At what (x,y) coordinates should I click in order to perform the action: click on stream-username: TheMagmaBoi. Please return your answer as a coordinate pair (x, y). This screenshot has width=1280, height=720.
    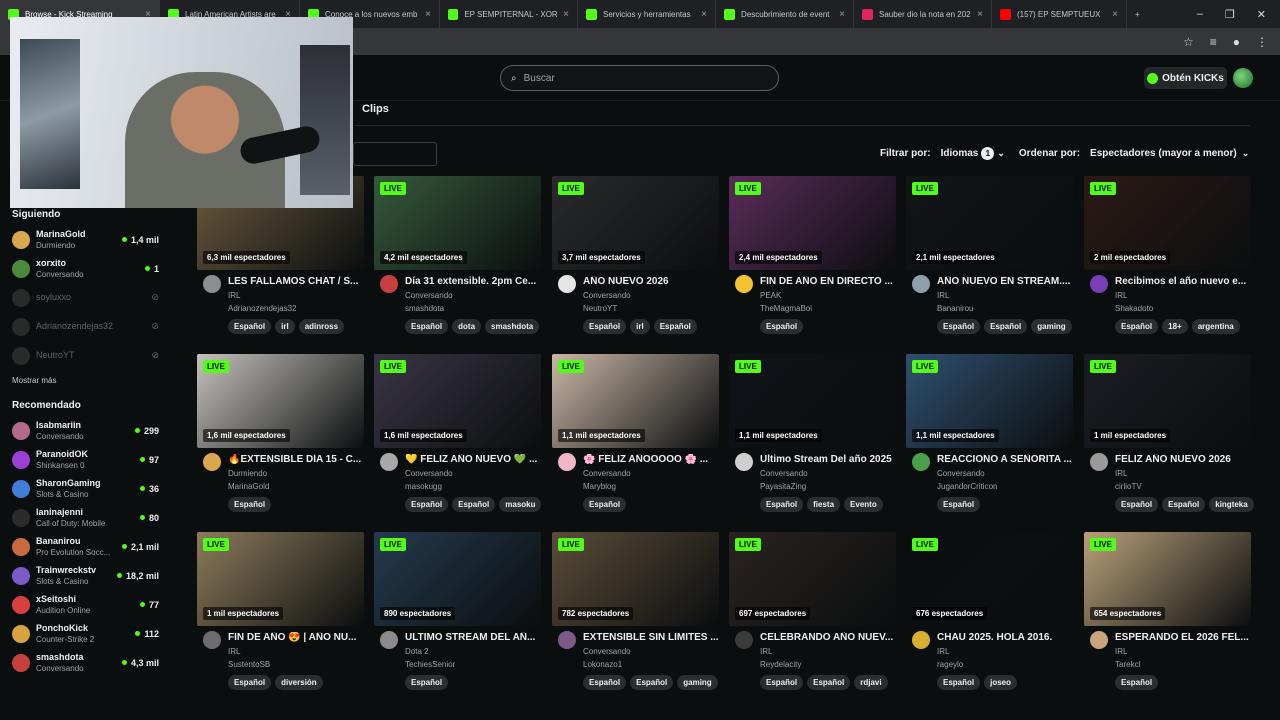
    Looking at the image, I should click on (786, 308).